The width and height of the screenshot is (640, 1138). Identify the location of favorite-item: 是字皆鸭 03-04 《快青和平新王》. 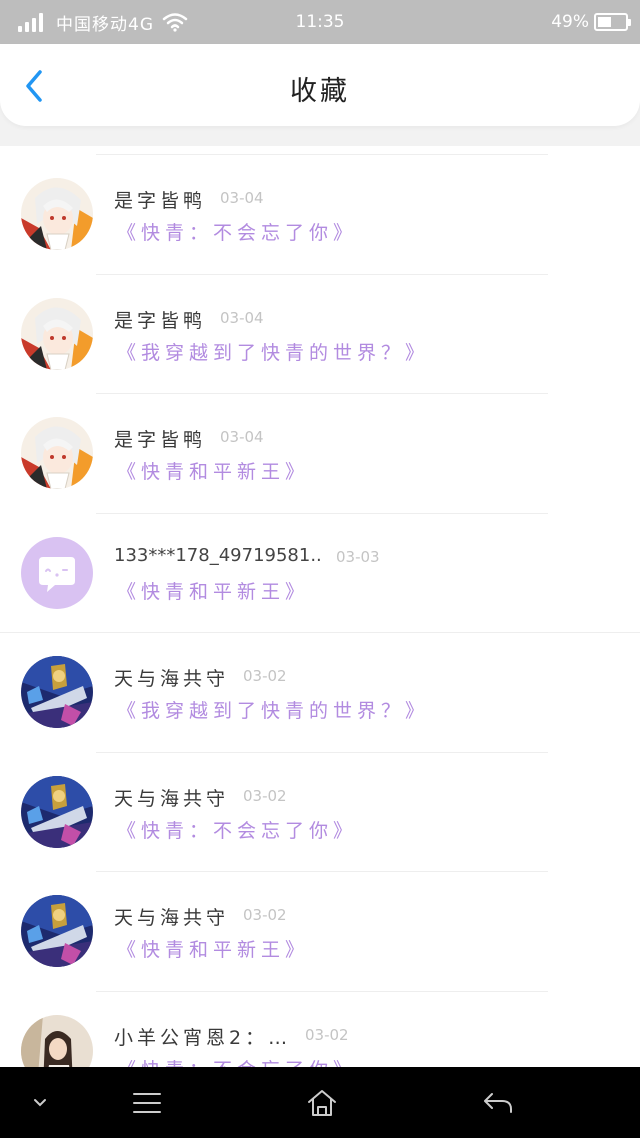
(320, 453).